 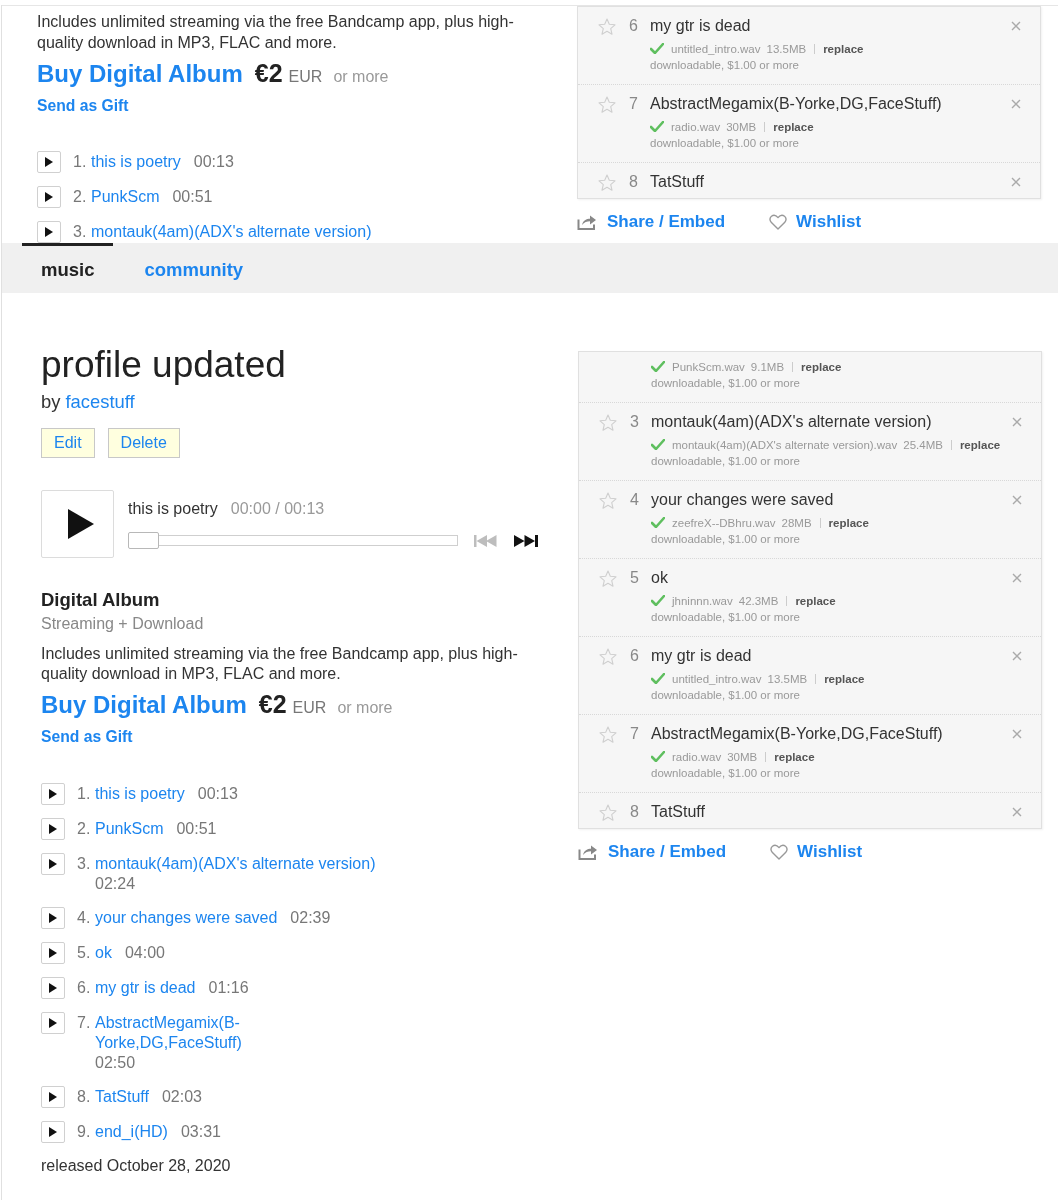 I want to click on track-title-link: TatStuff, so click(x=122, y=1097).